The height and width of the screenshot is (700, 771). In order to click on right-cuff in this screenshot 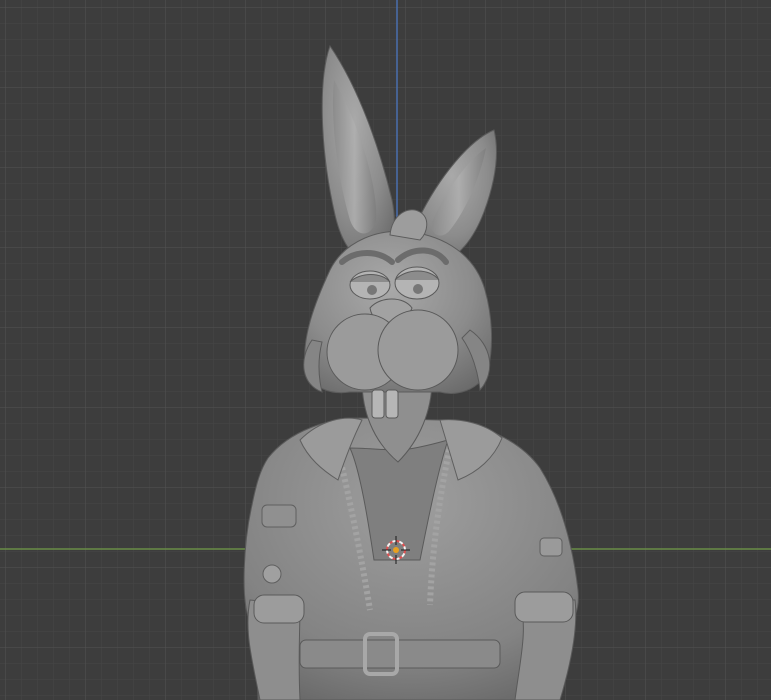, I will do `click(544, 607)`.